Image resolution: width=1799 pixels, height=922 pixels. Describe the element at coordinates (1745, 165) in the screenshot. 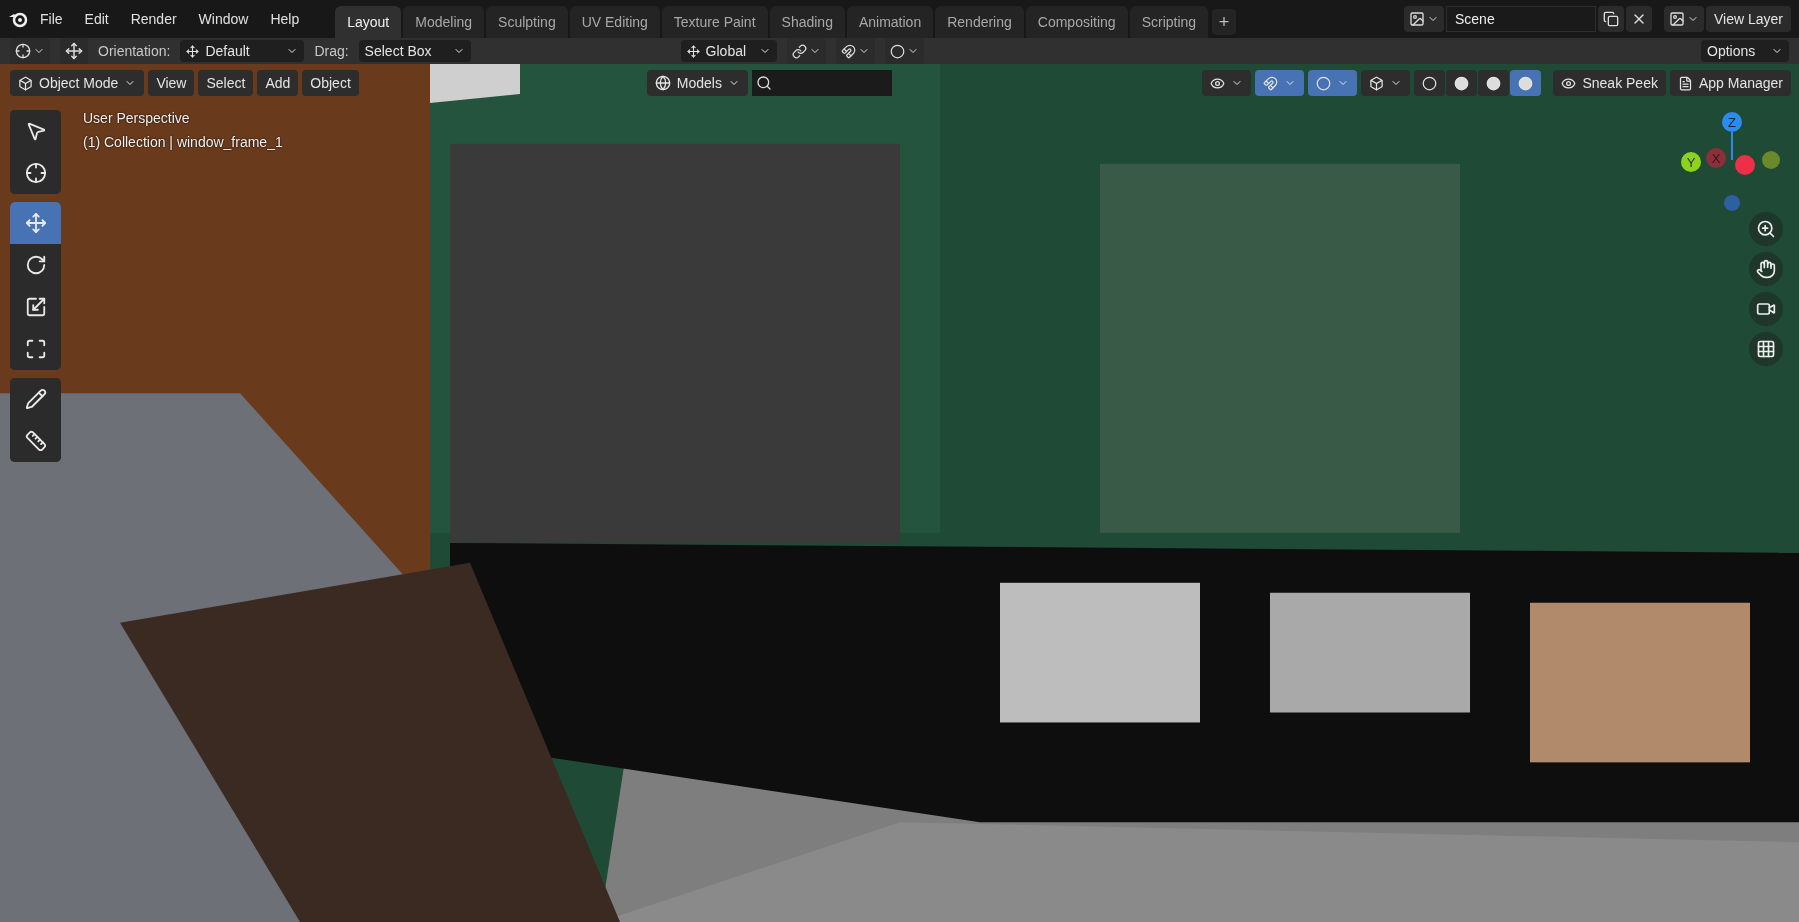

I see `negative-x-handle` at that location.